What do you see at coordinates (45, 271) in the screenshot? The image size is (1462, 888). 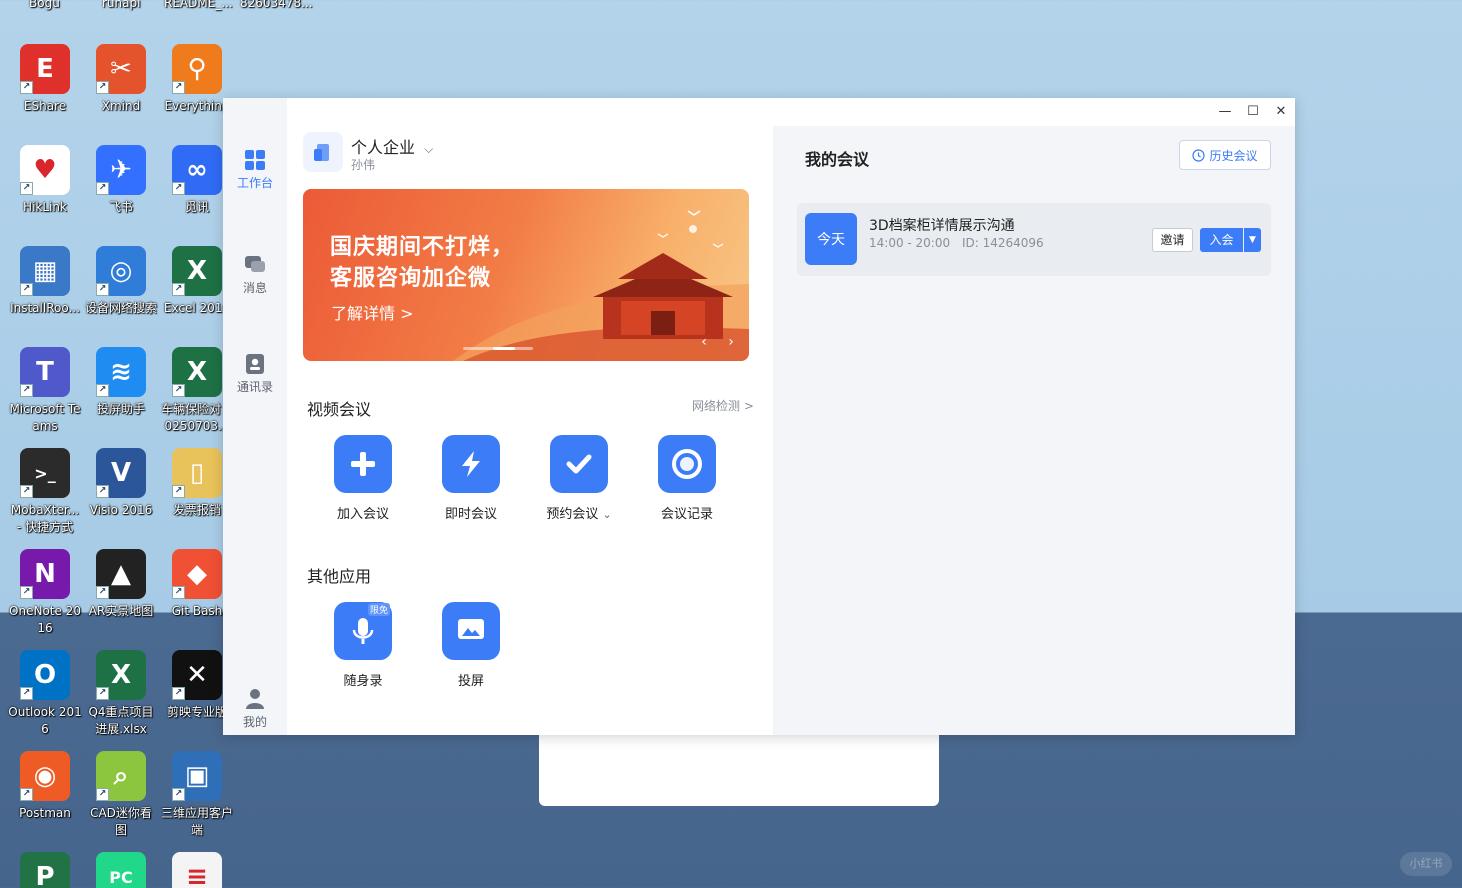 I see `app-icon: ▦ ↗` at bounding box center [45, 271].